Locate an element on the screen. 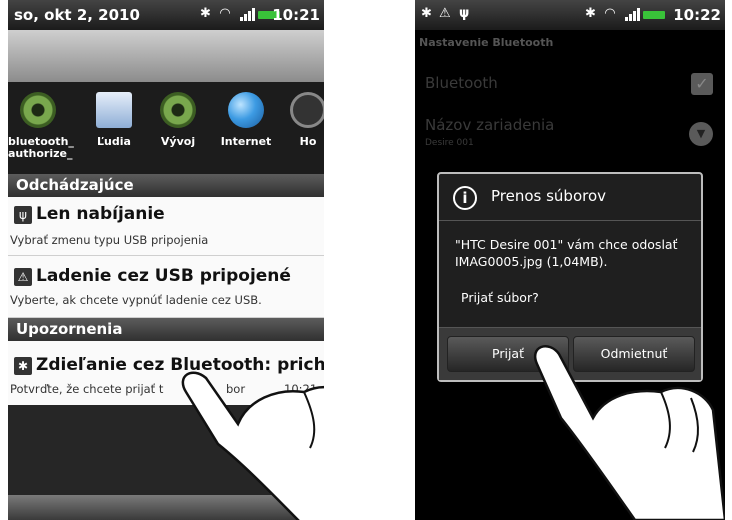  battery-icon is located at coordinates (654, 15).